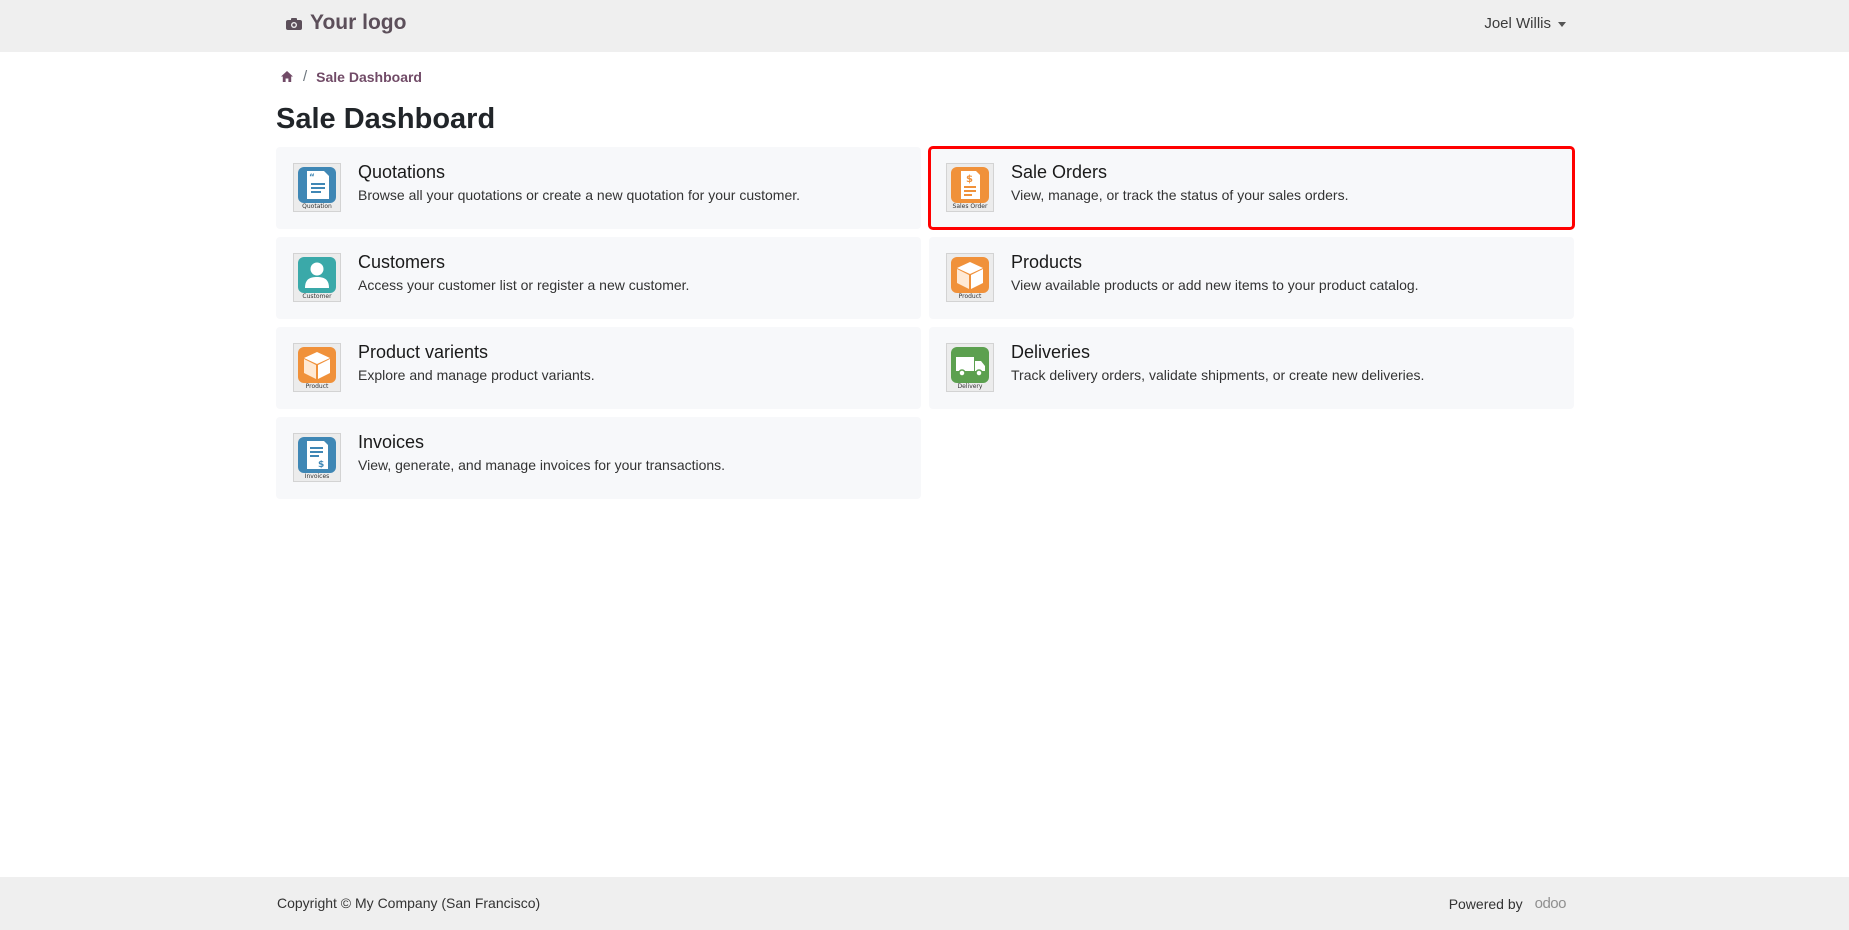  Describe the element at coordinates (317, 476) in the screenshot. I see `icon-caption: Invoices` at that location.